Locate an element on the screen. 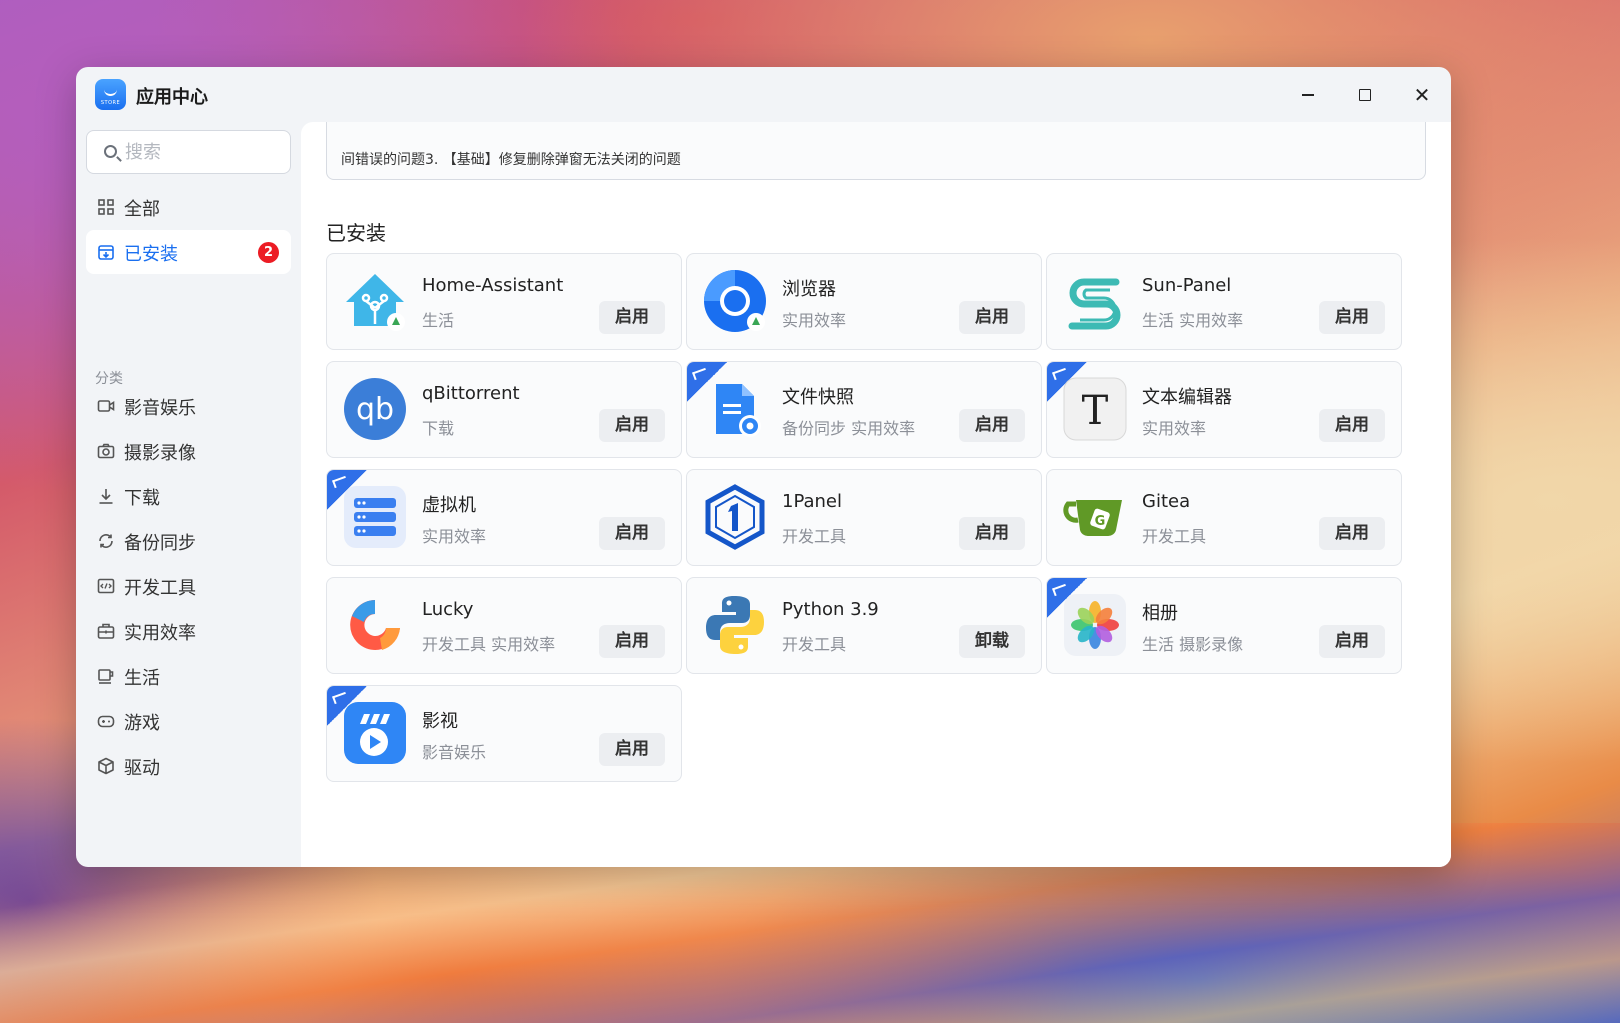 This screenshot has height=1023, width=1620. app-card-lucky: Lucky 开发工具 实用效率 启用 is located at coordinates (504, 625).